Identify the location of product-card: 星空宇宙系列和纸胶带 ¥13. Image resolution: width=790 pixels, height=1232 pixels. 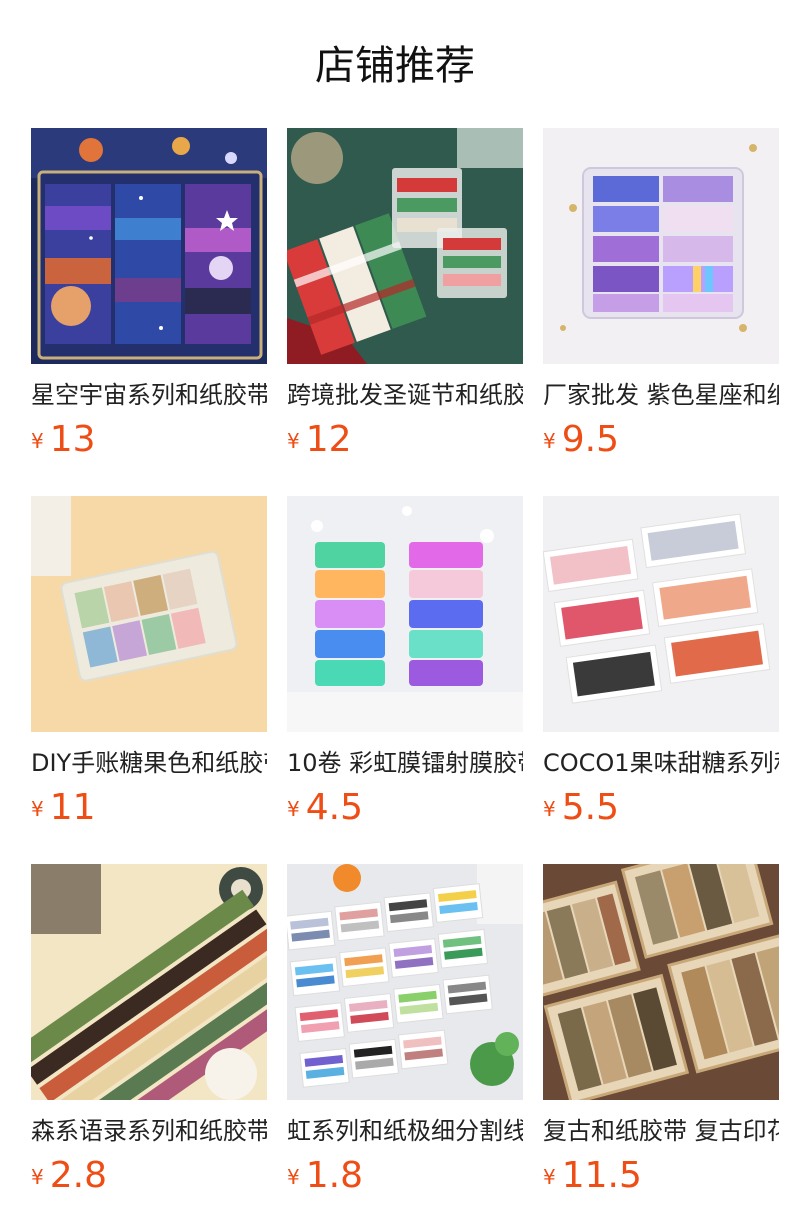
(149, 312).